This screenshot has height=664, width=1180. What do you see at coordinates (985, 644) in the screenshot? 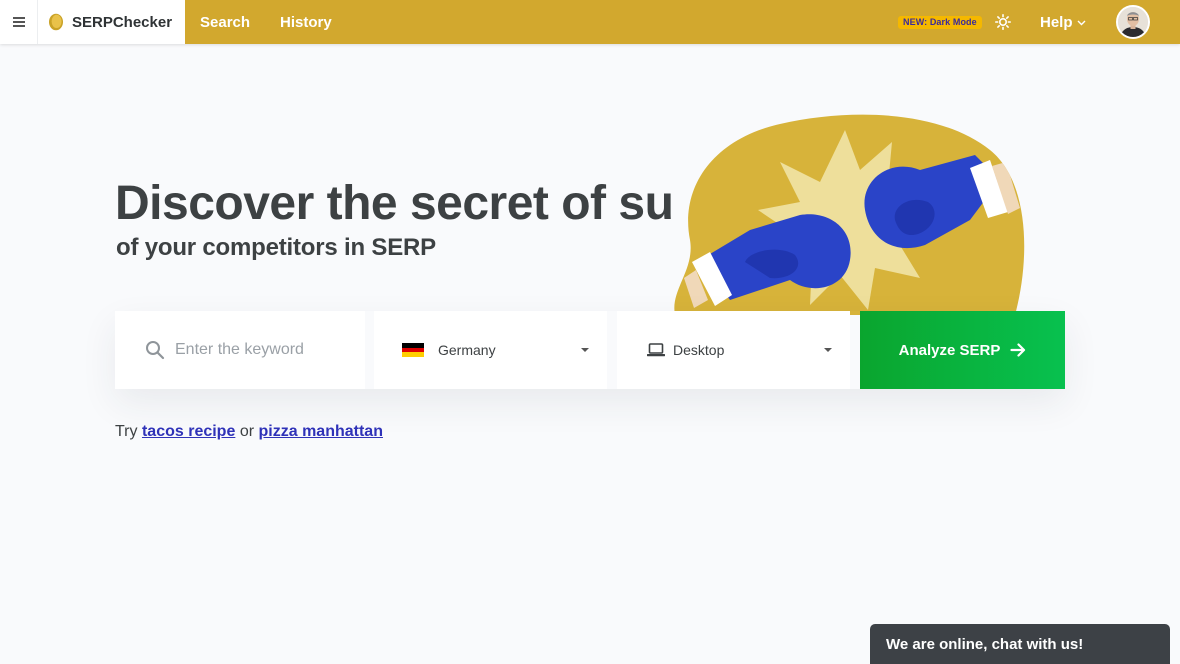
I see `chat-label: We are online, chat with us!` at bounding box center [985, 644].